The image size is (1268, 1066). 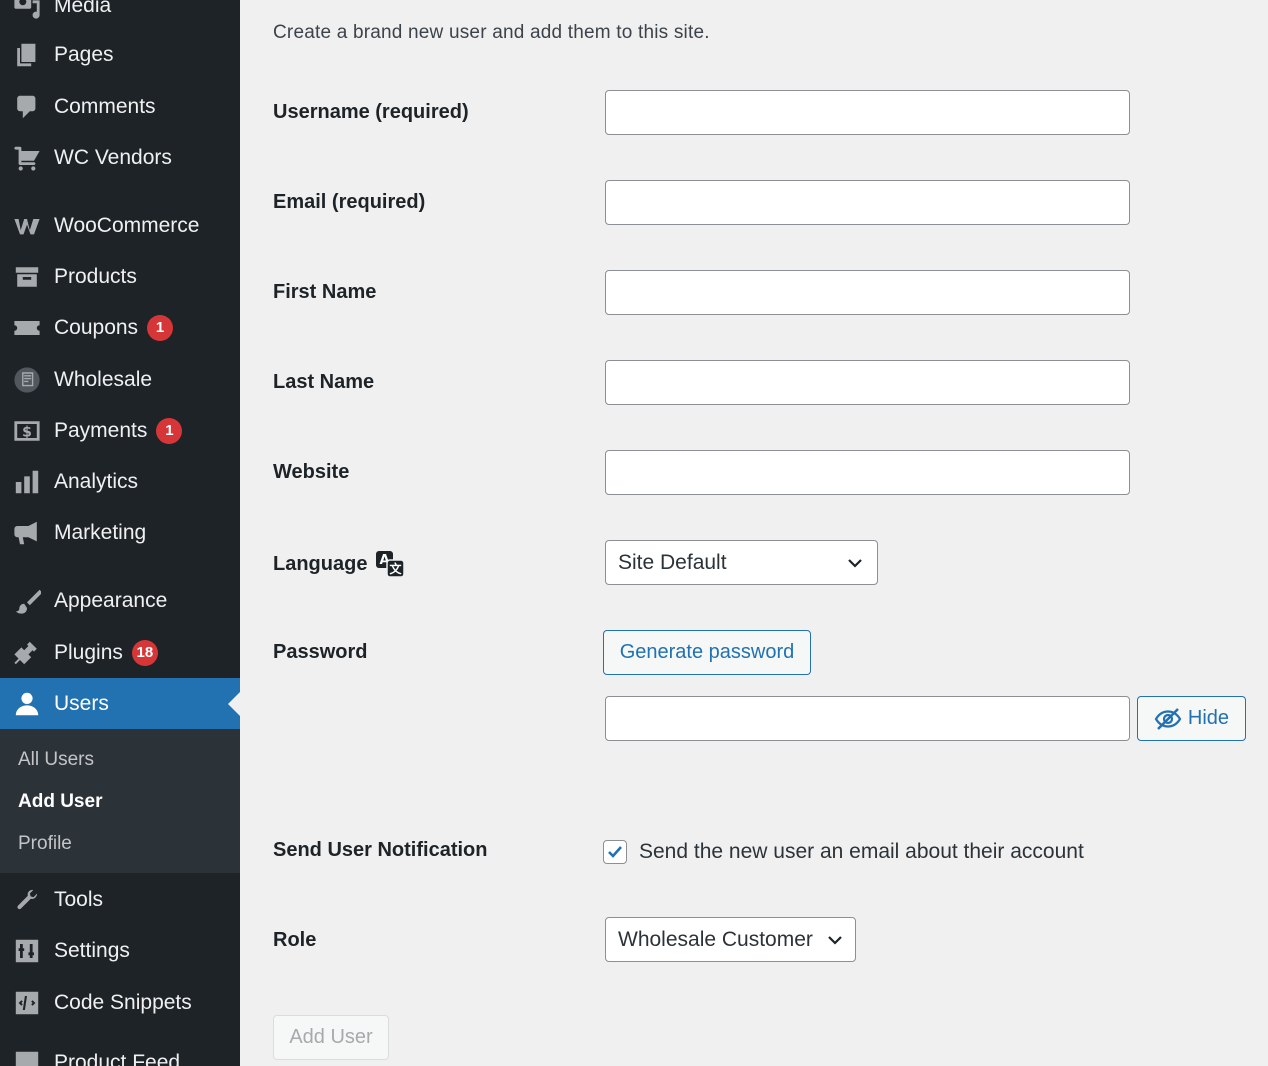 I want to click on language-label: Language, so click(x=320, y=563).